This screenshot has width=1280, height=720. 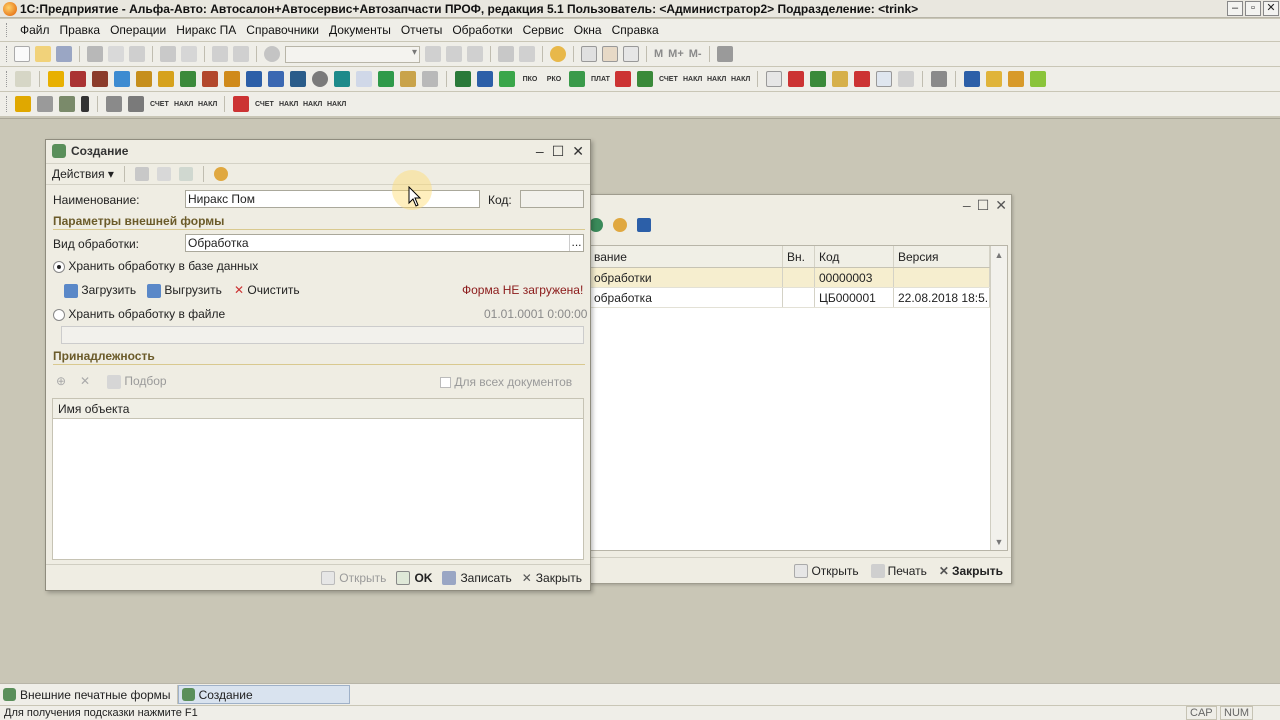 What do you see at coordinates (774, 79) in the screenshot?
I see `report-page-icon` at bounding box center [774, 79].